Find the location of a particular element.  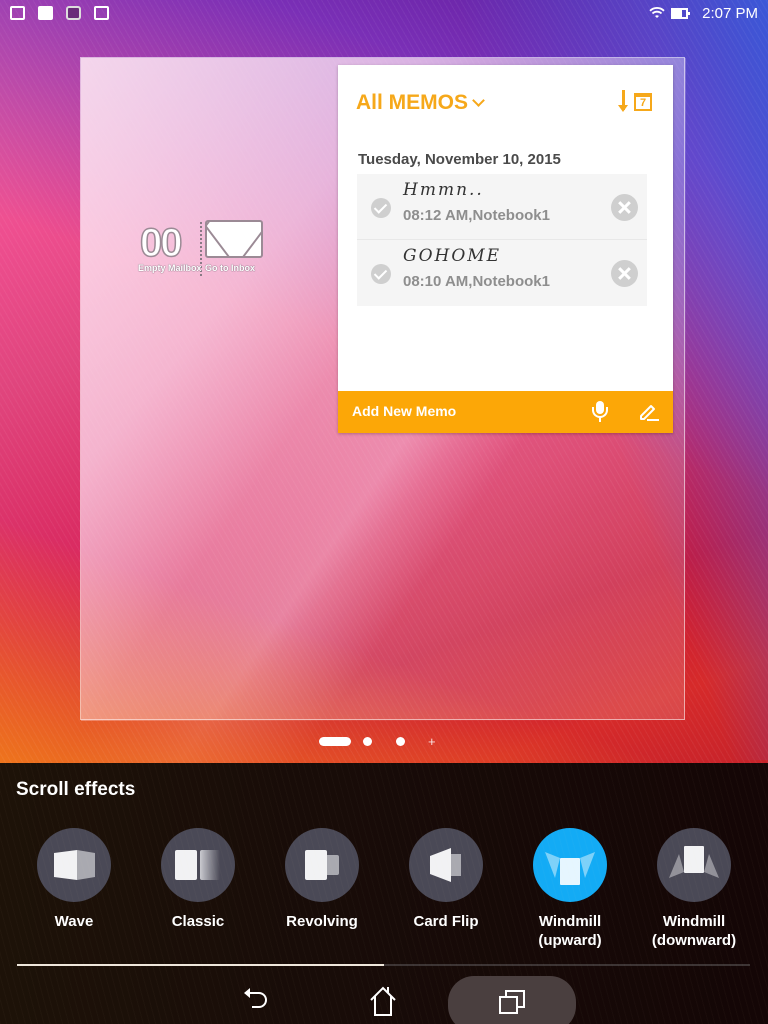

effect-label: Classic is located at coordinates (198, 921).